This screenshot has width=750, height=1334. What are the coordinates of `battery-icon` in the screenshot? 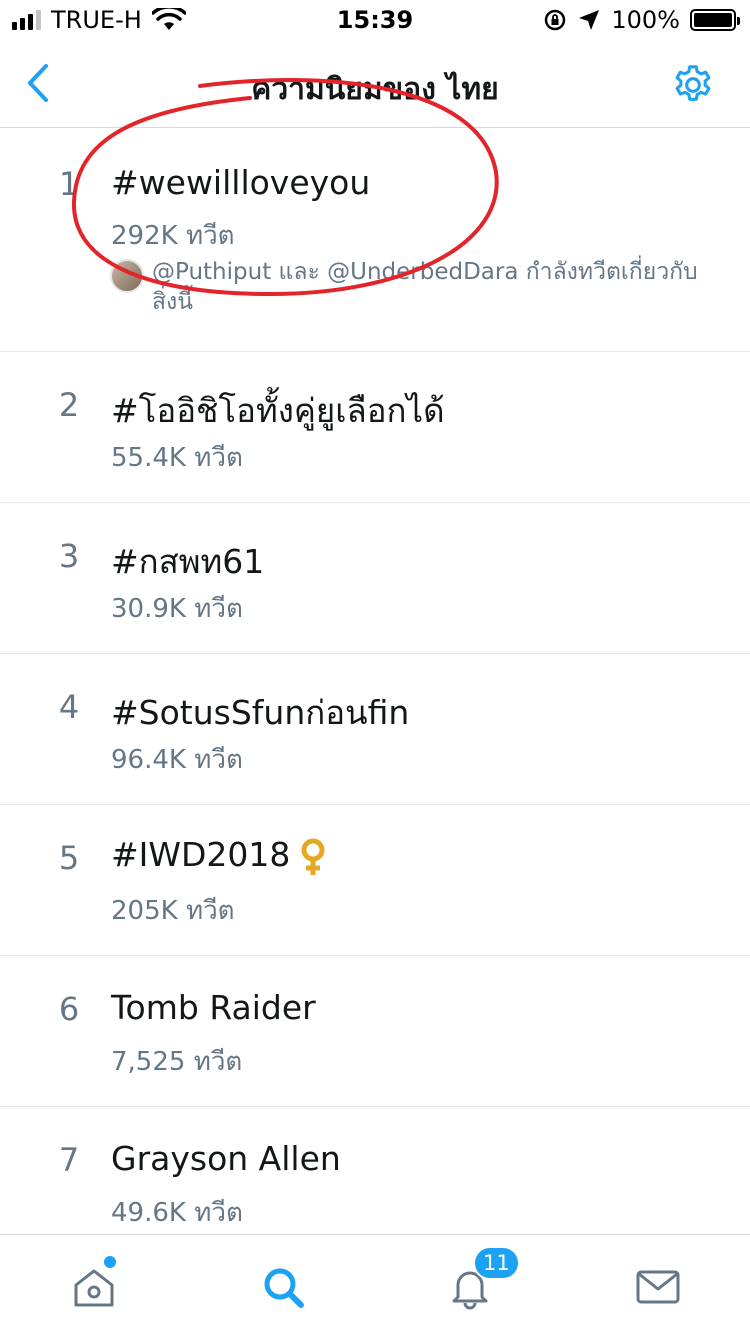 It's located at (715, 20).